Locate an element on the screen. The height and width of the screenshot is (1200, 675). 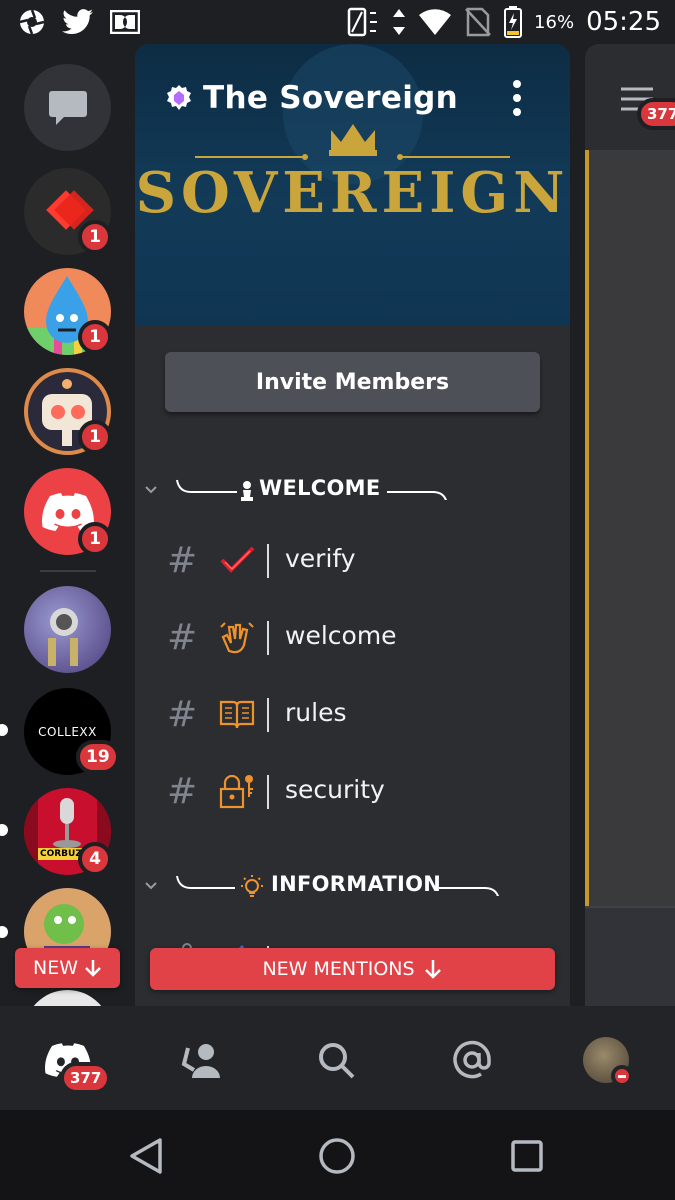
invite-members-button: Invite Members is located at coordinates (352, 382).